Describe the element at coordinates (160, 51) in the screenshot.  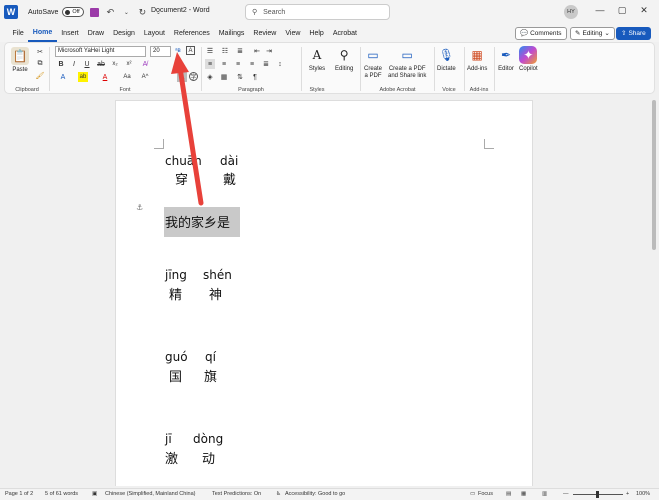
I see `font-size-select: 20` at that location.